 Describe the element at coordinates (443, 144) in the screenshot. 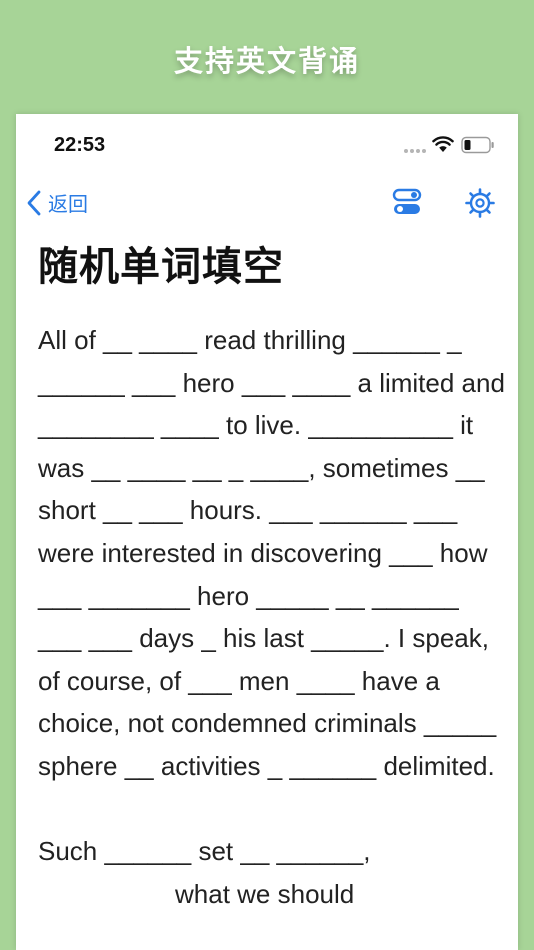

I see `wifi-icon` at that location.